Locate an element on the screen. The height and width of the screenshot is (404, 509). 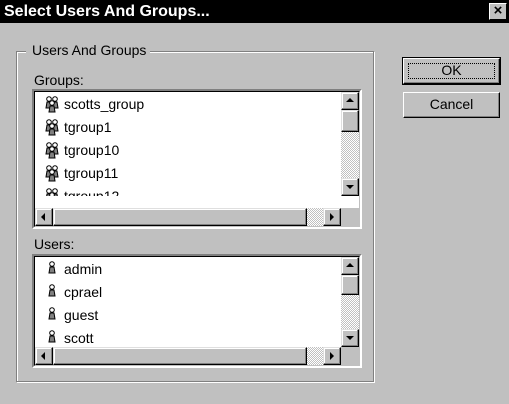
cancel-button-label: Cancel is located at coordinates (451, 104).